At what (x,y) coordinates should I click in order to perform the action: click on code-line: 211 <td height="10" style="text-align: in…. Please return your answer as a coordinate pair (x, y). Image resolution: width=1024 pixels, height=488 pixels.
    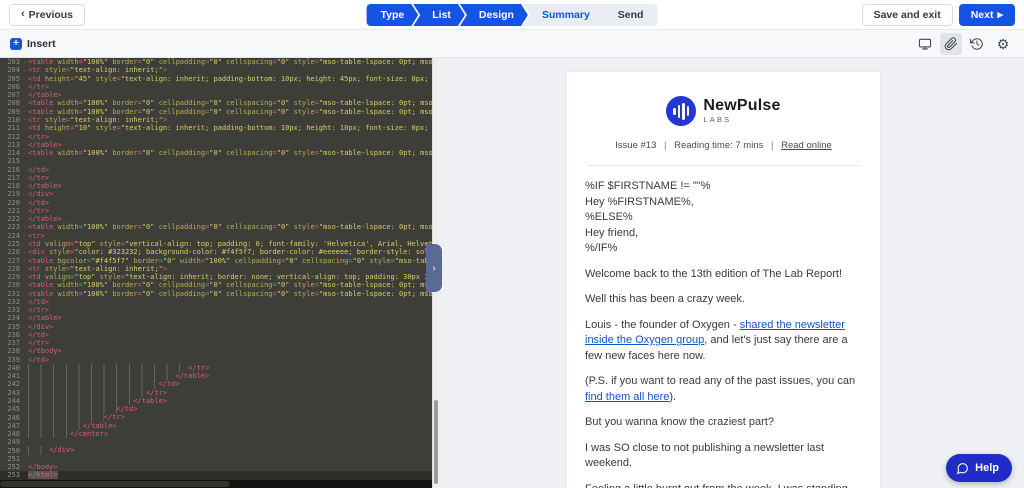
    Looking at the image, I should click on (216, 128).